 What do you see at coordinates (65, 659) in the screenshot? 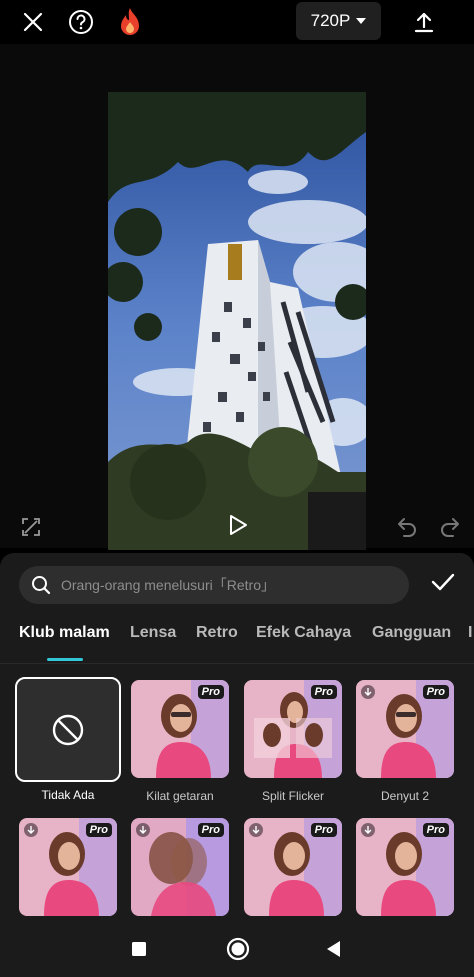
I see `active-tab-indicator` at bounding box center [65, 659].